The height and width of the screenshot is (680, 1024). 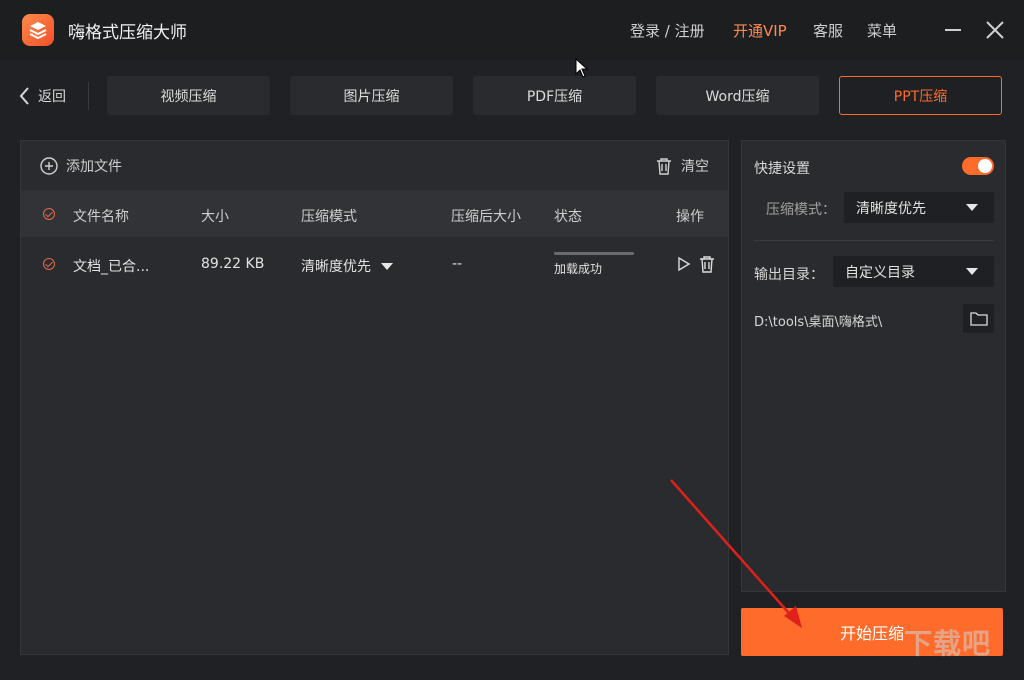 I want to click on row-progress-fill, so click(x=594, y=253).